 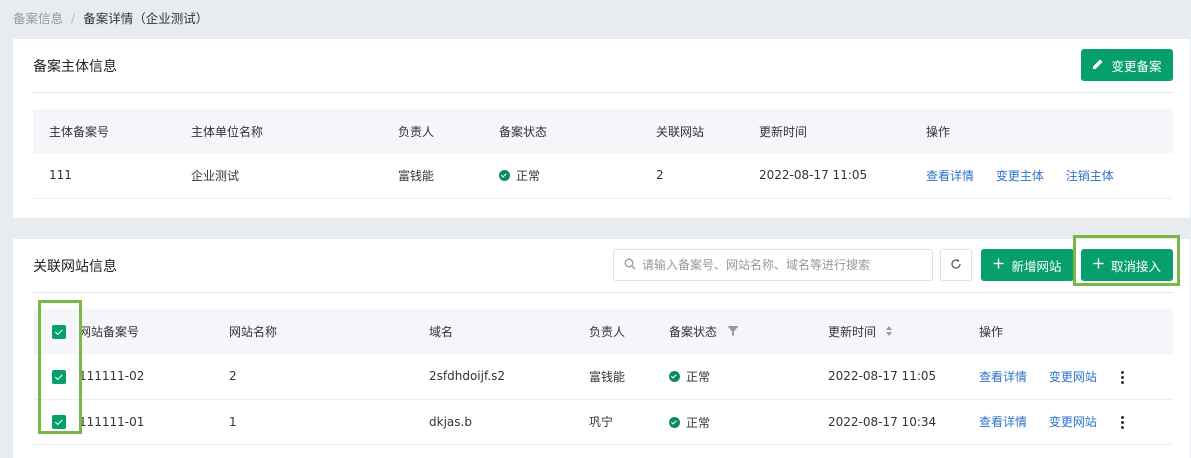 I want to click on site-updated: 2022-08-17 10:34, so click(x=903, y=422).